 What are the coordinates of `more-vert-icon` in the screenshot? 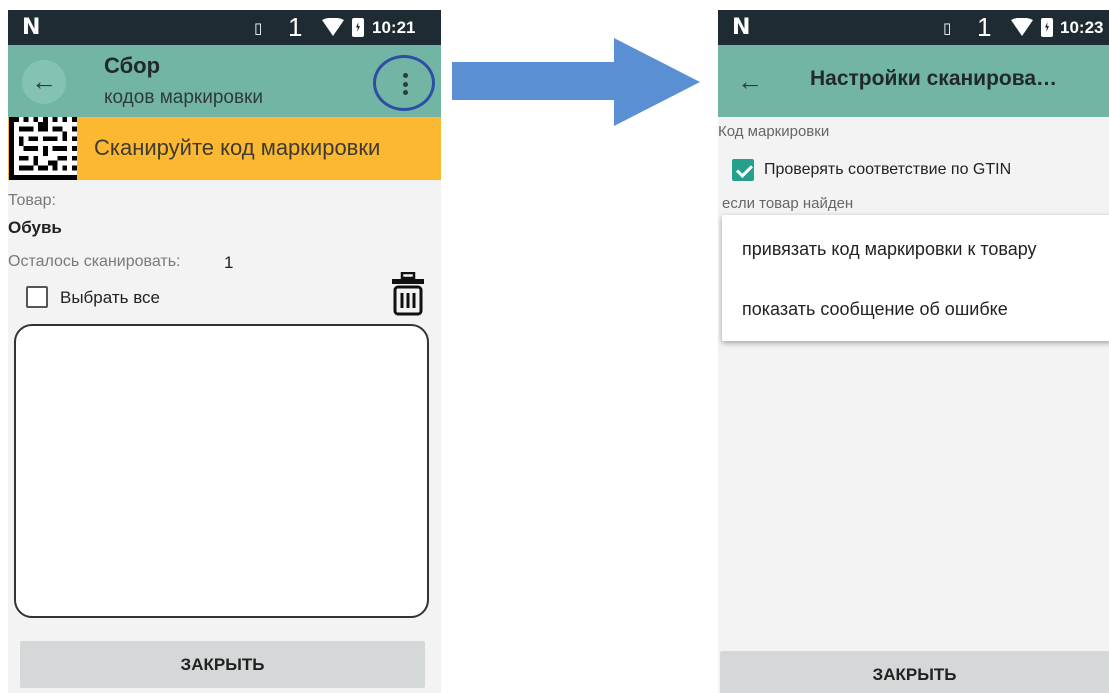 It's located at (405, 84).